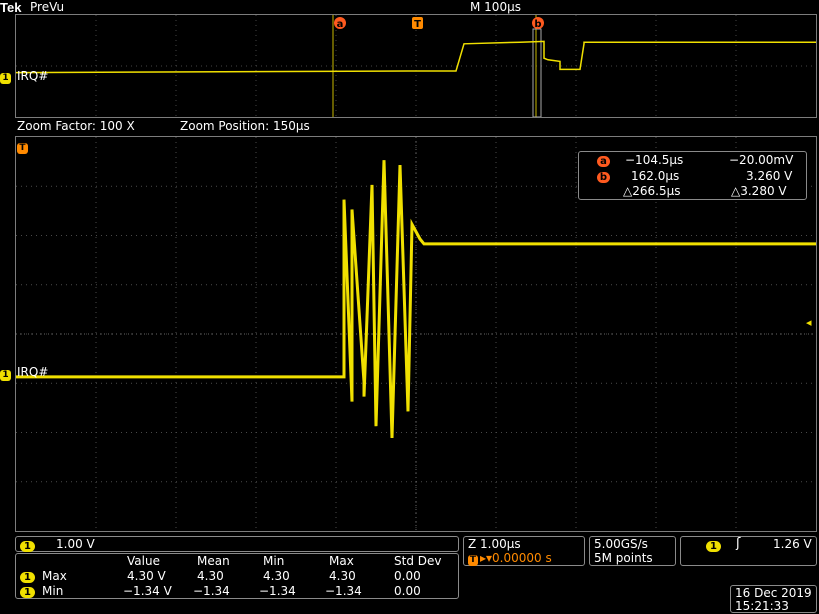 The width and height of the screenshot is (819, 614). I want to click on ch1-scale-badge: 1, so click(27, 545).